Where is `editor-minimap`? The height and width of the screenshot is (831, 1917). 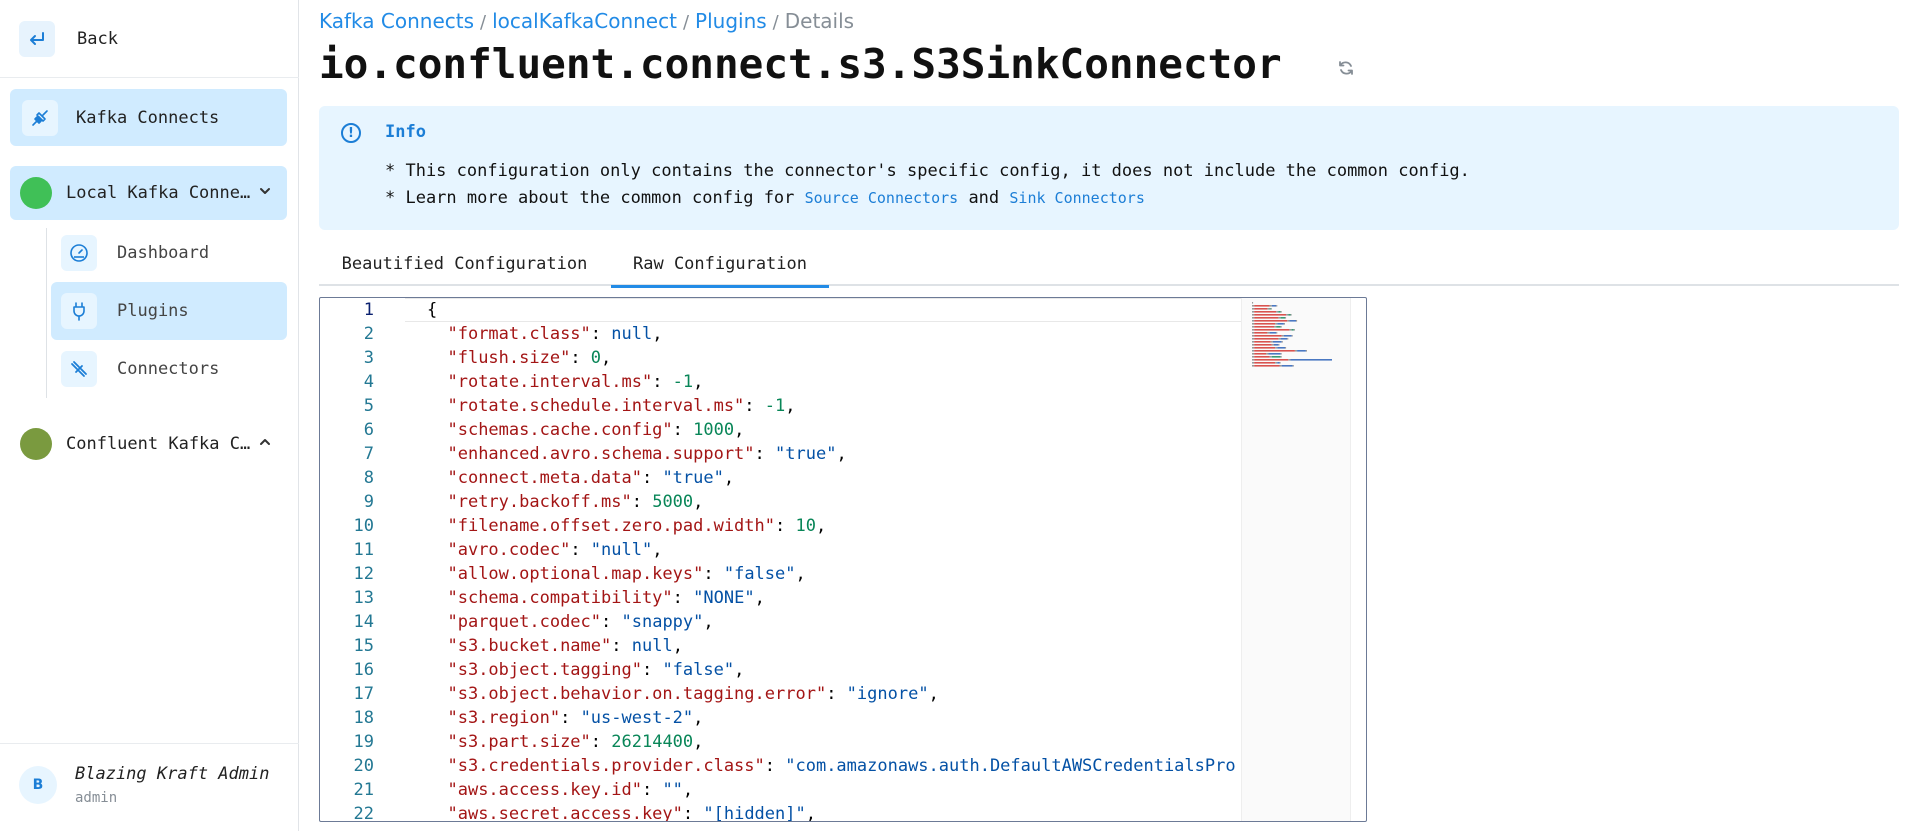
editor-minimap is located at coordinates (1296, 559).